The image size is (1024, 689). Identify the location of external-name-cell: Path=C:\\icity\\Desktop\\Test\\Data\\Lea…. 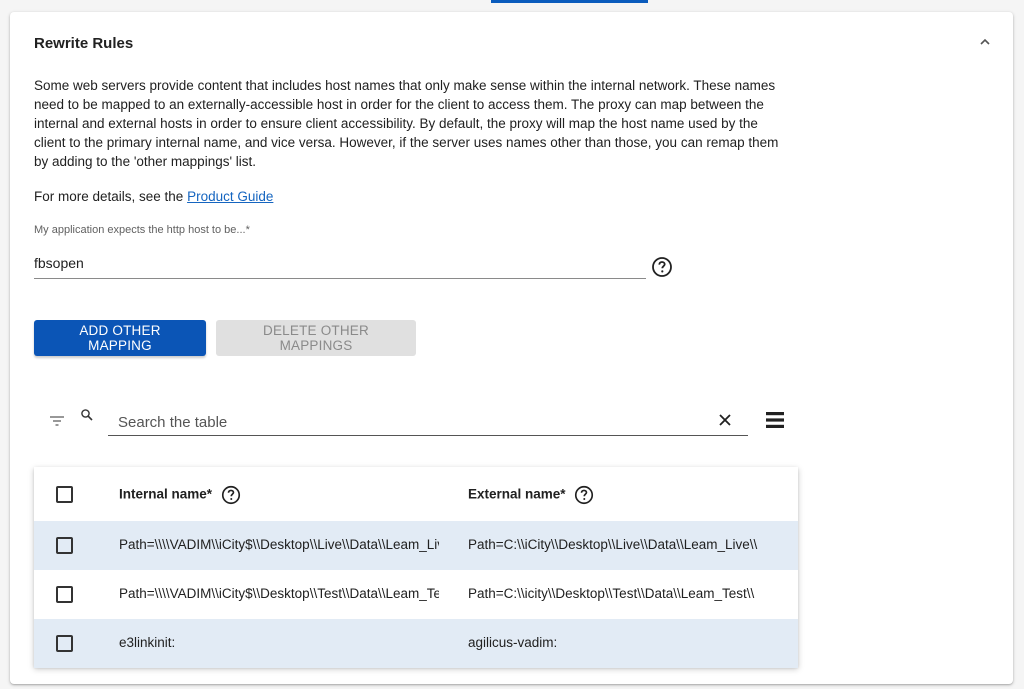
(611, 593).